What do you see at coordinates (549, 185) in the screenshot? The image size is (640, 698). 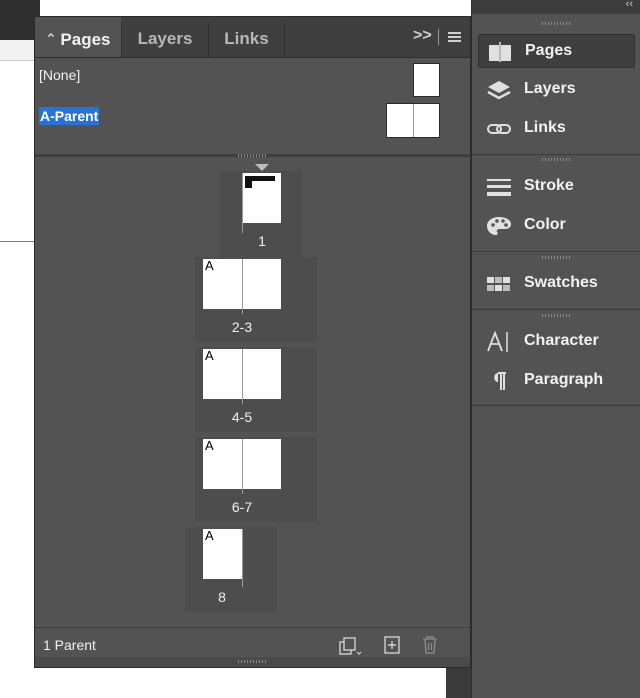 I see `dock-label: Stroke` at bounding box center [549, 185].